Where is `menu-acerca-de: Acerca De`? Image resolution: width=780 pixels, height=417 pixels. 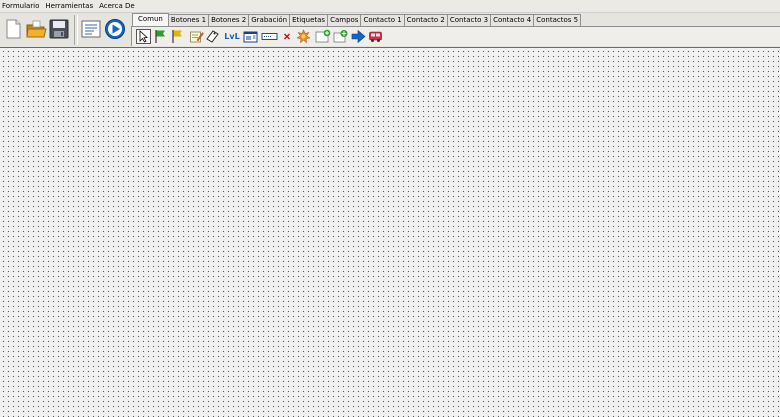
menu-acerca-de: Acerca De is located at coordinates (117, 6).